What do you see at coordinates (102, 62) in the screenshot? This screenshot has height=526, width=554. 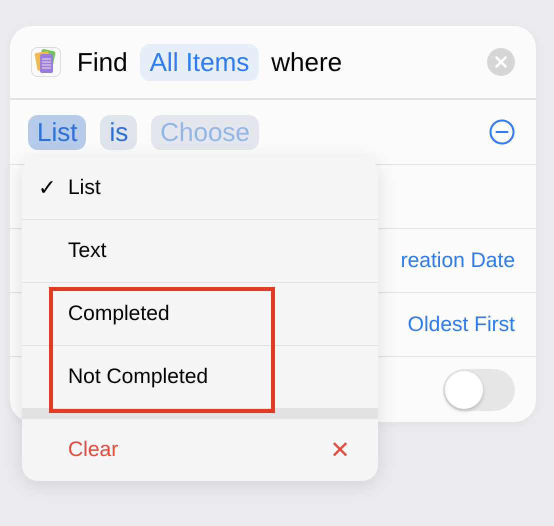 I see `action-verb: Find` at bounding box center [102, 62].